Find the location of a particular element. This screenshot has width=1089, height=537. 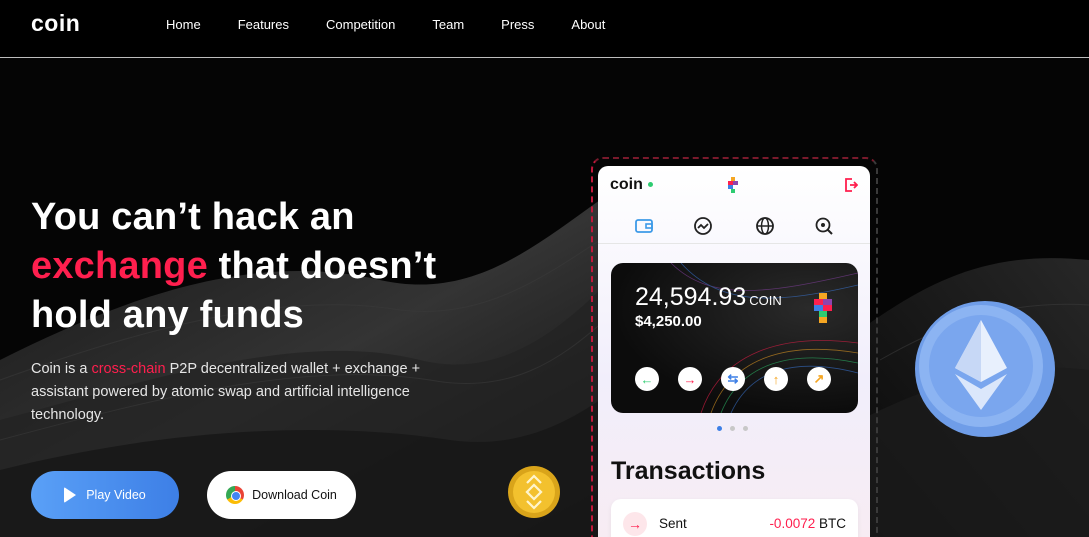

receive-button: ← is located at coordinates (647, 379).